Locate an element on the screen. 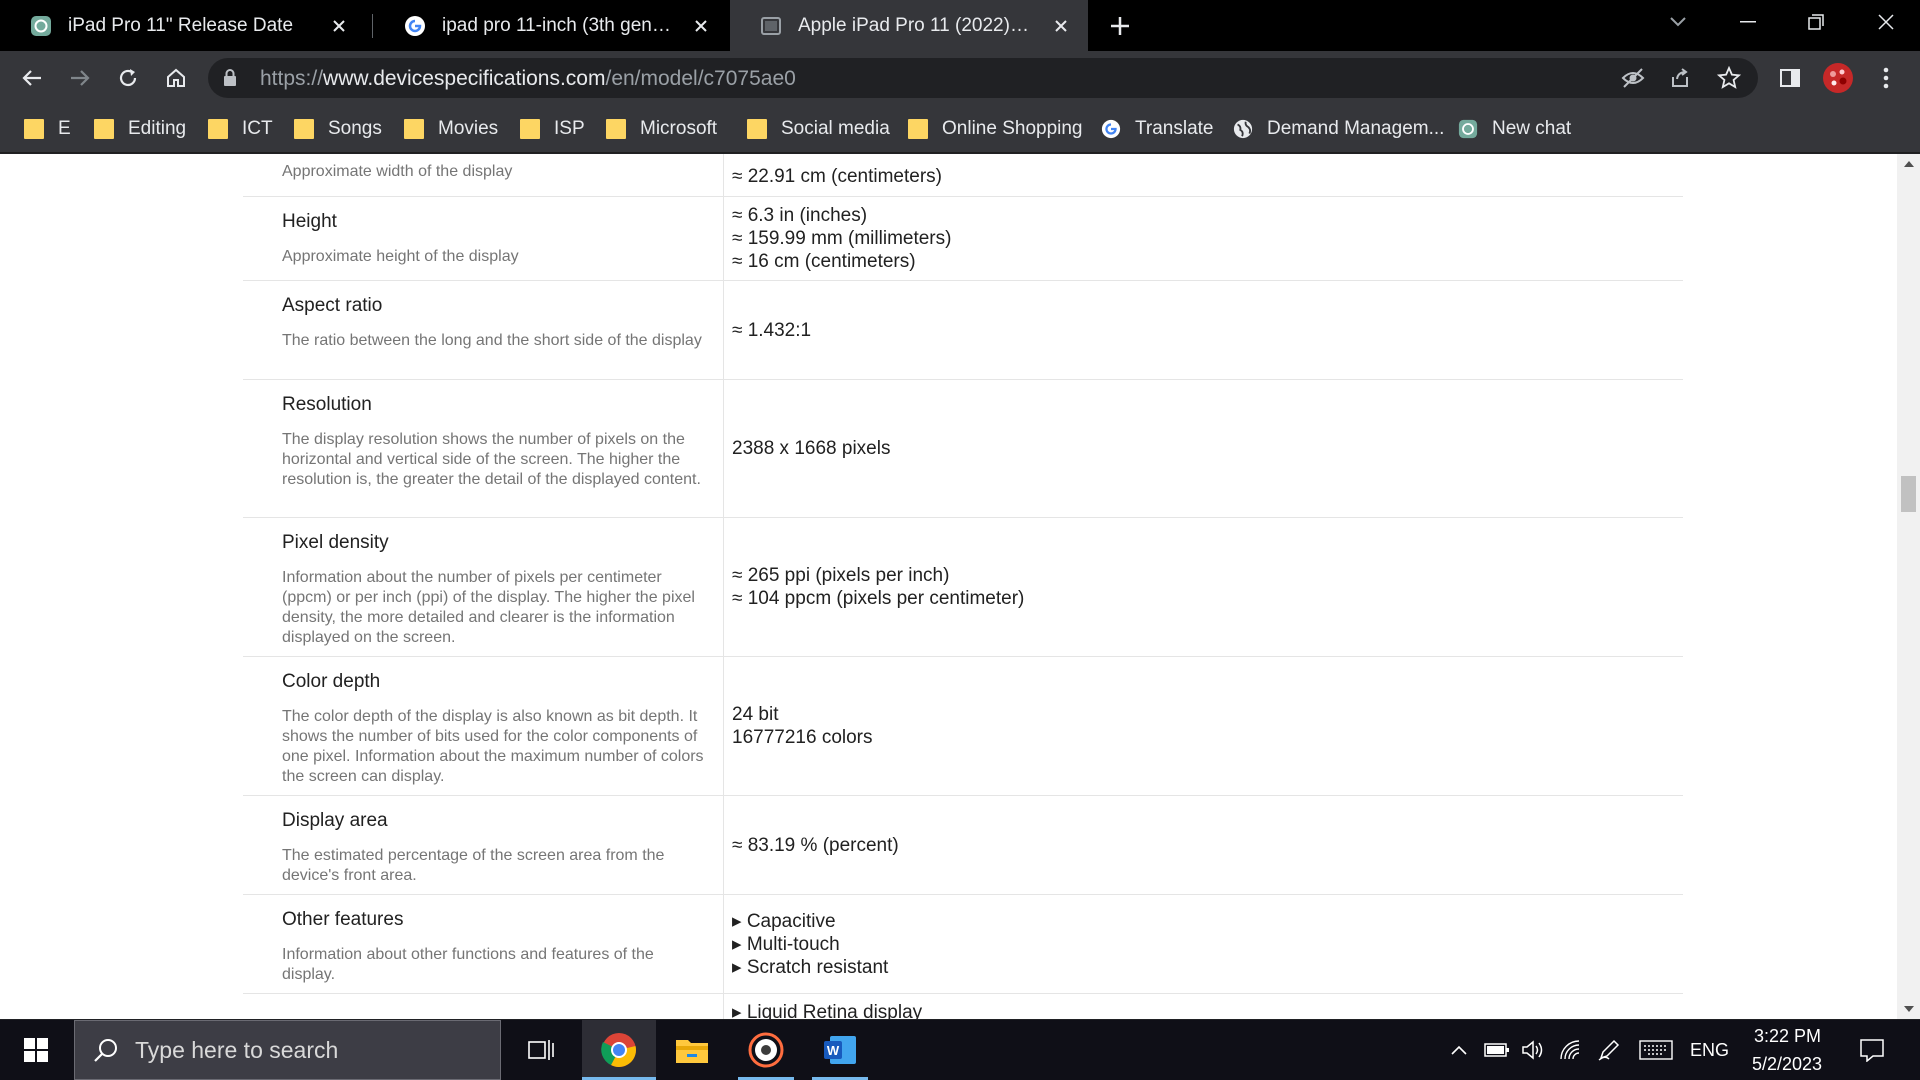  bookmark-isp: ISP is located at coordinates (552, 129).